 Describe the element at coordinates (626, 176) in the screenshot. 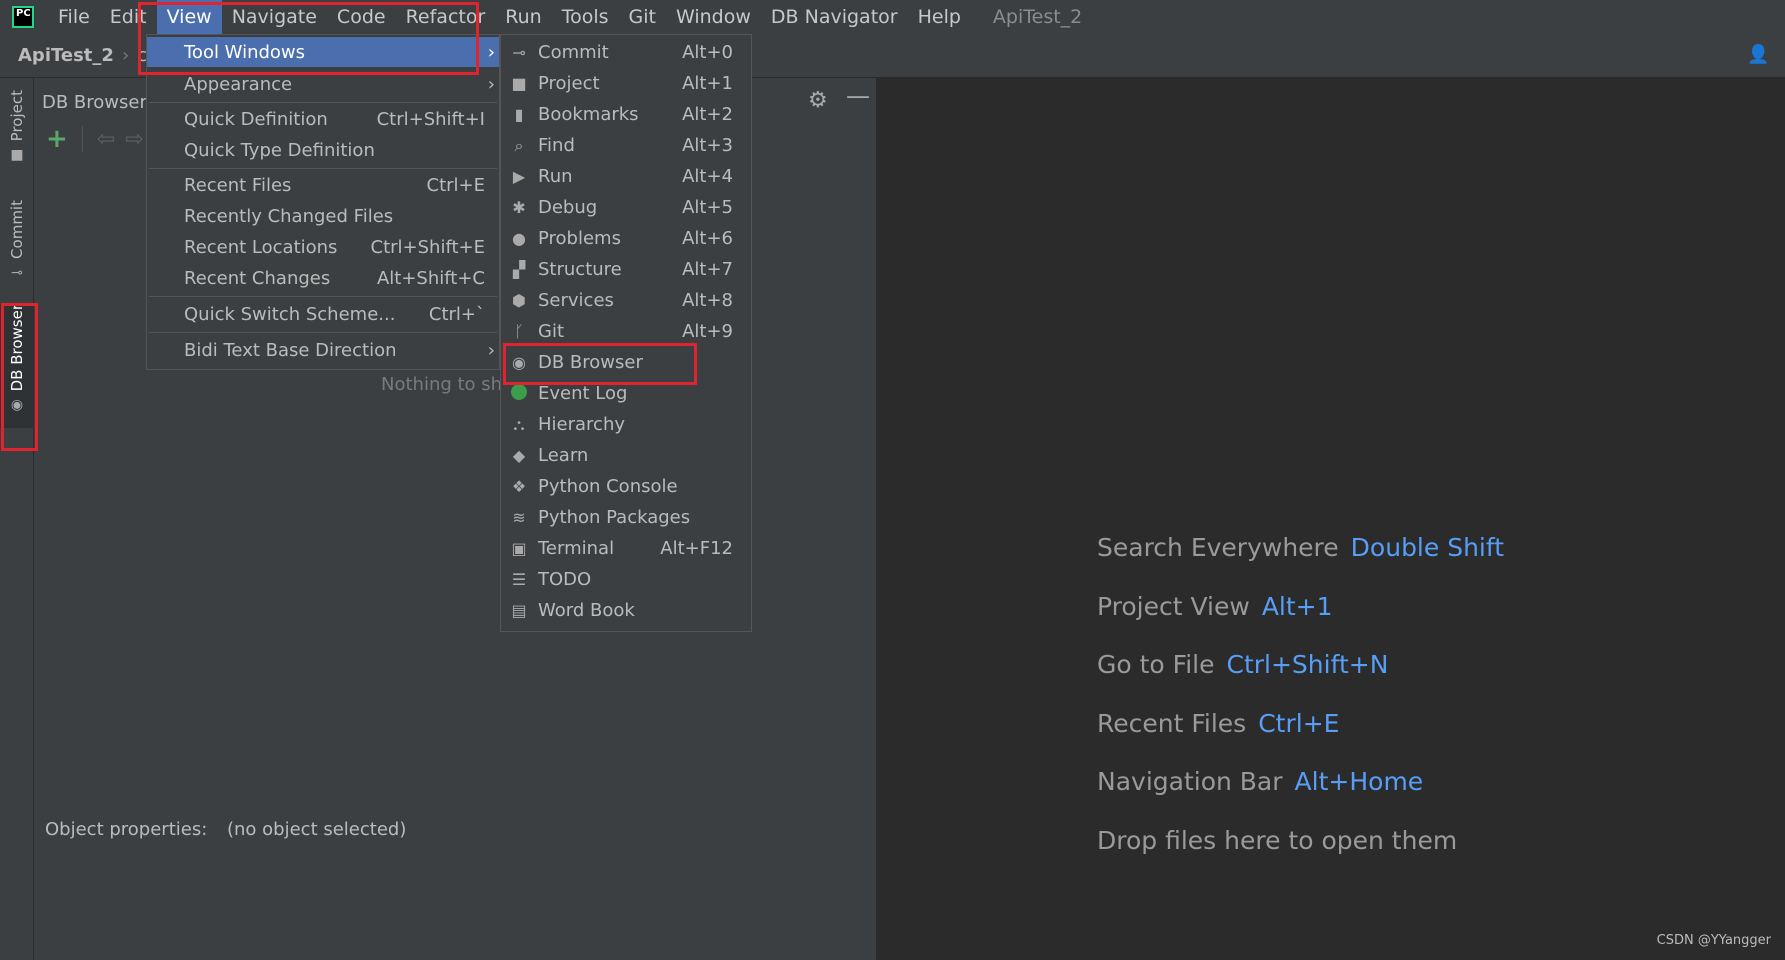

I see `tool-window-run: ▶ Run Alt+4` at that location.